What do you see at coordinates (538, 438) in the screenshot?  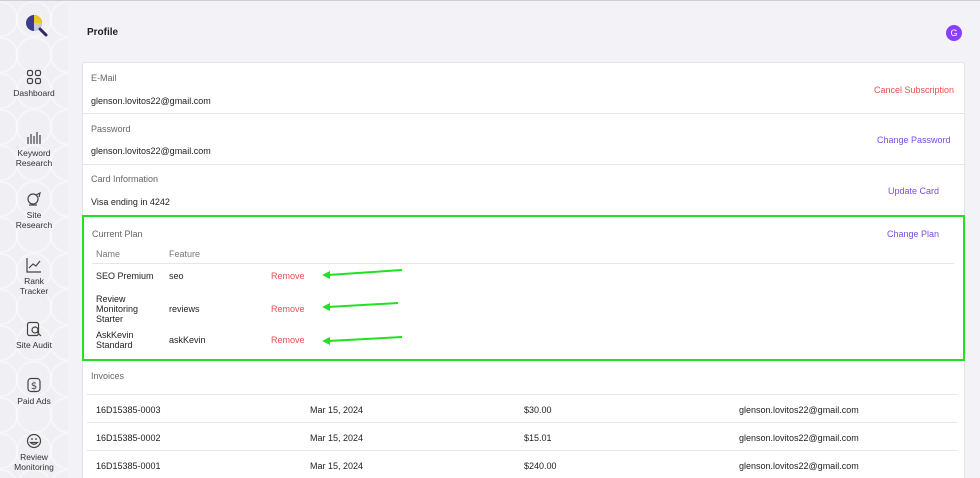 I see `invoice-amount: $15.01` at bounding box center [538, 438].